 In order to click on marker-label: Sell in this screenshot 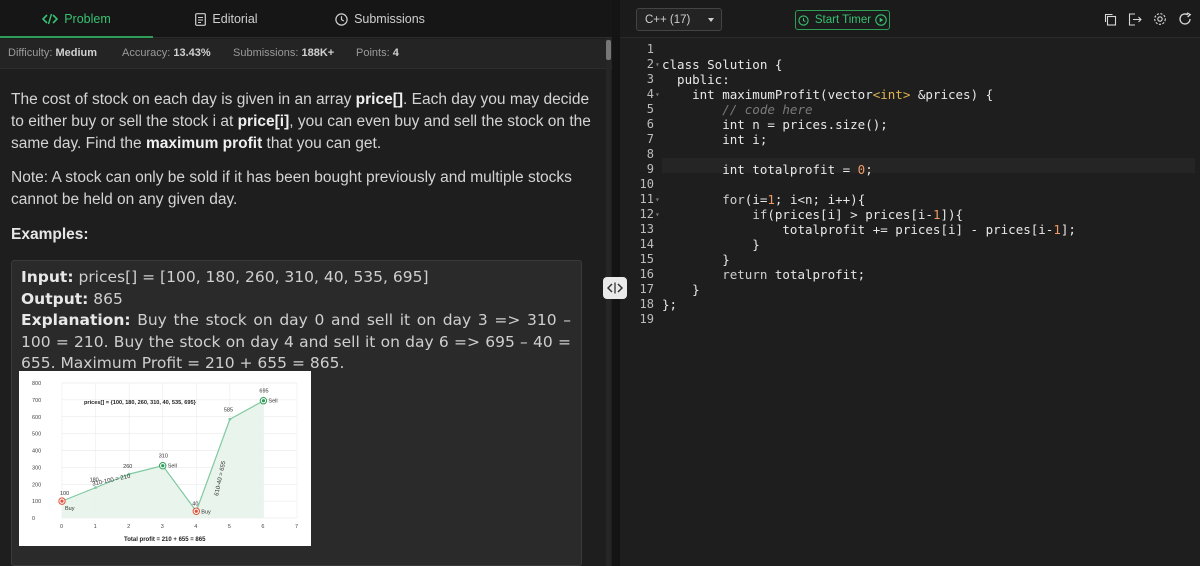, I will do `click(172, 467)`.